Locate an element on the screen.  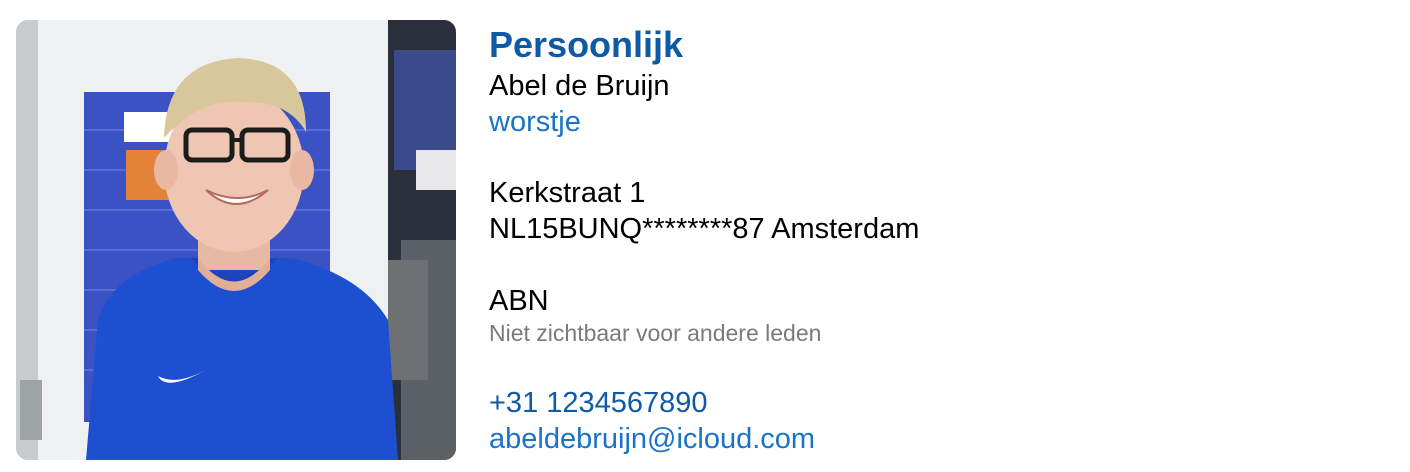
nickname-link: worstje is located at coordinates (535, 122).